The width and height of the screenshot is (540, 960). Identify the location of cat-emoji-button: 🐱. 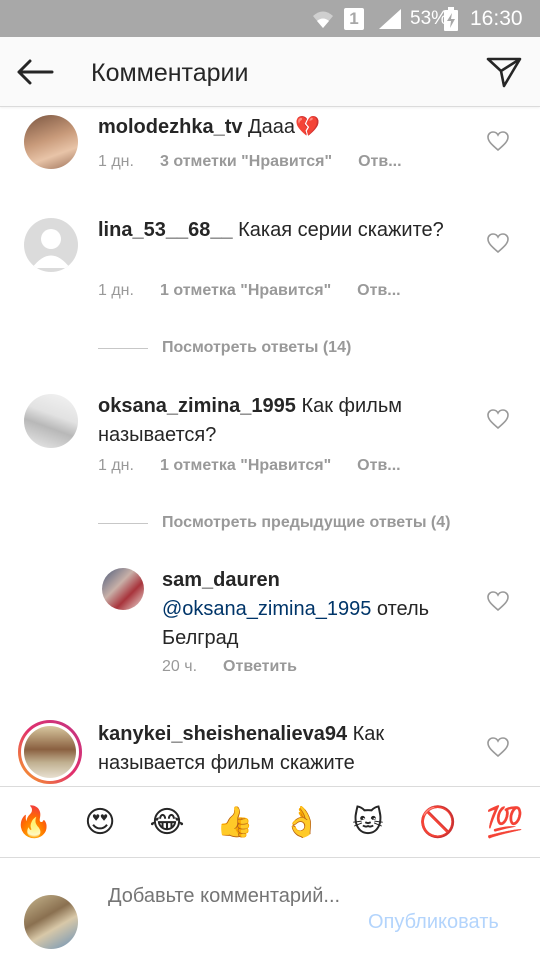
(368, 823).